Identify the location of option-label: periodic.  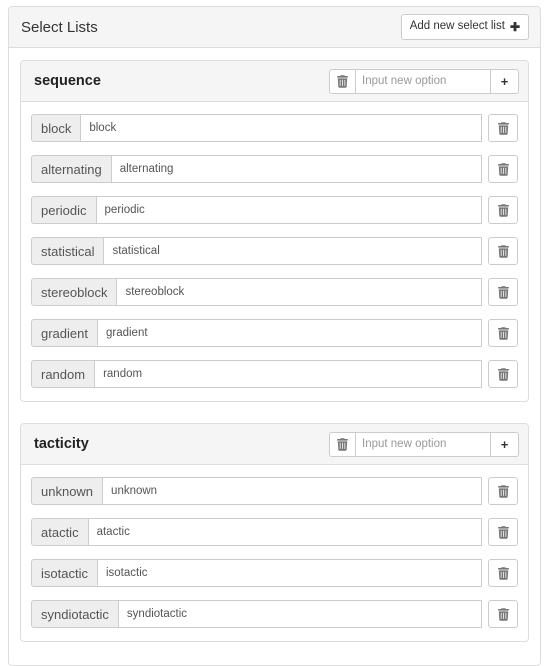
(64, 210).